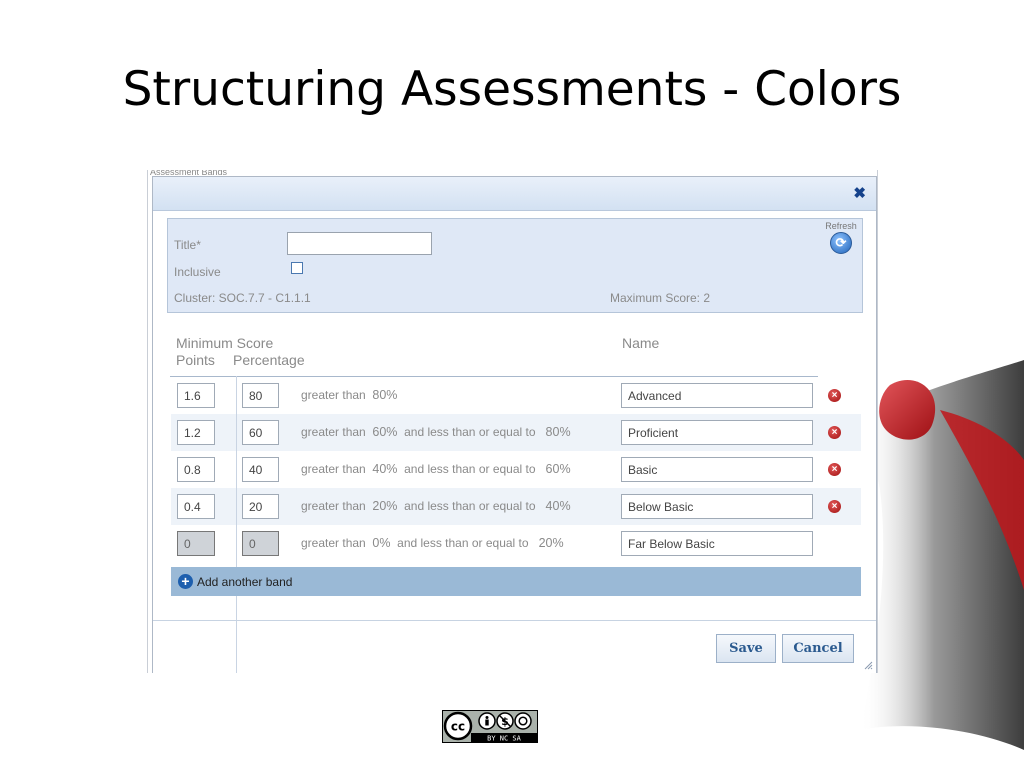  Describe the element at coordinates (242, 298) in the screenshot. I see `cluster-text: Cluster: SOC.7.7 - C1.1.1` at that location.